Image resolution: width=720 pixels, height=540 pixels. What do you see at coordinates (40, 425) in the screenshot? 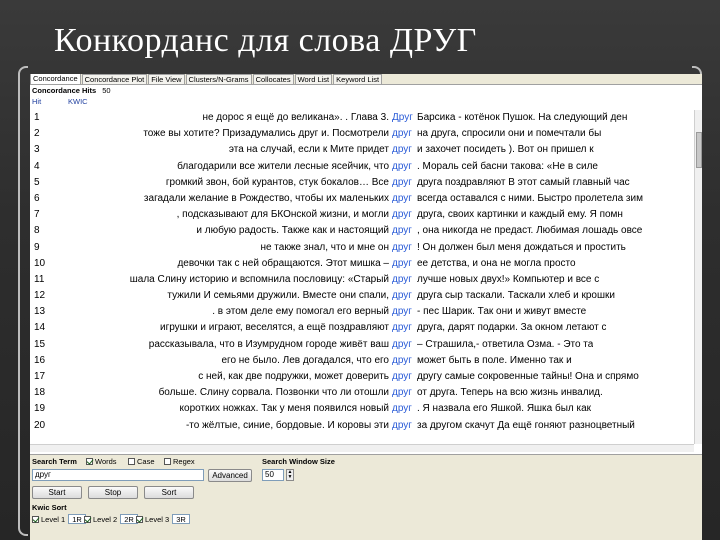
I see `hit-number: 20` at bounding box center [40, 425].